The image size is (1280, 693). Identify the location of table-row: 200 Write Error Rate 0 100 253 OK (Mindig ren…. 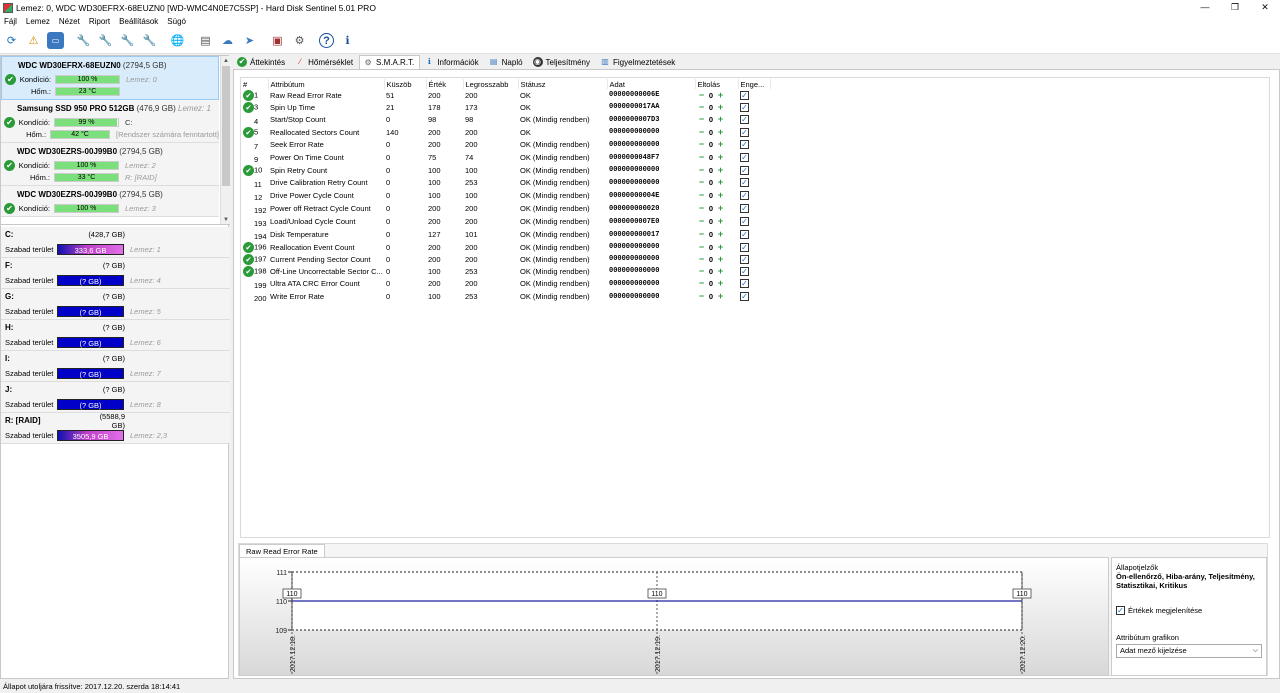
(505, 296).